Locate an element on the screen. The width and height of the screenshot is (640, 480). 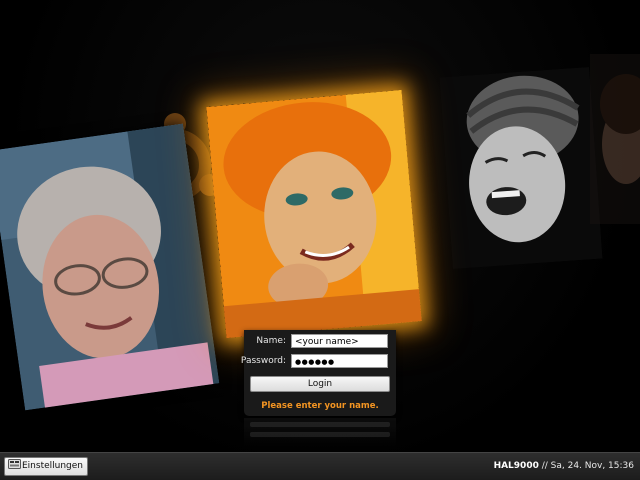
name-label: Name: is located at coordinates (271, 341).